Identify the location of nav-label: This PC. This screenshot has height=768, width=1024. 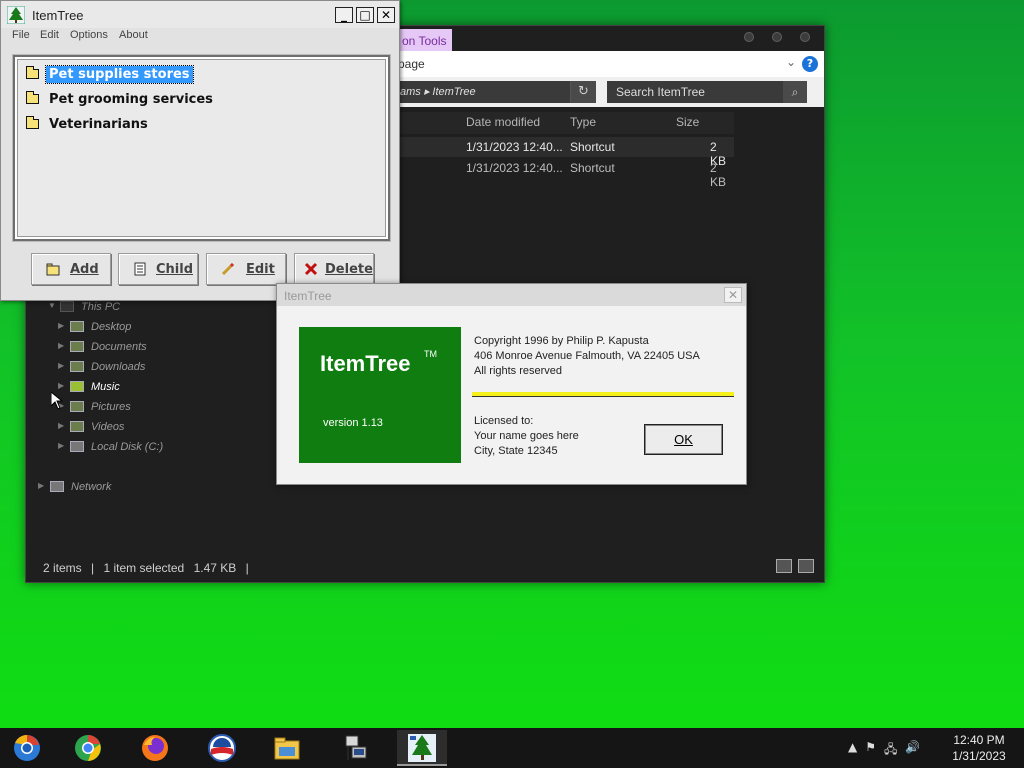
(101, 307).